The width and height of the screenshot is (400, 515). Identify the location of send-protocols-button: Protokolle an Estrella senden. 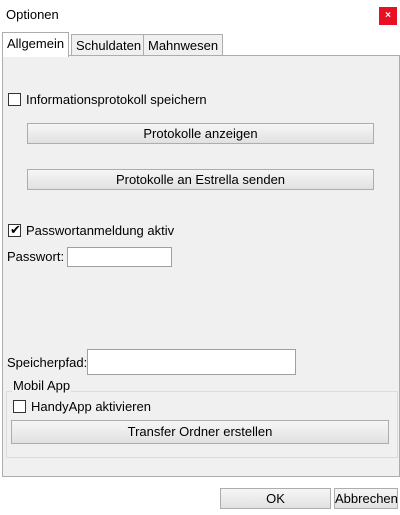
(200, 179).